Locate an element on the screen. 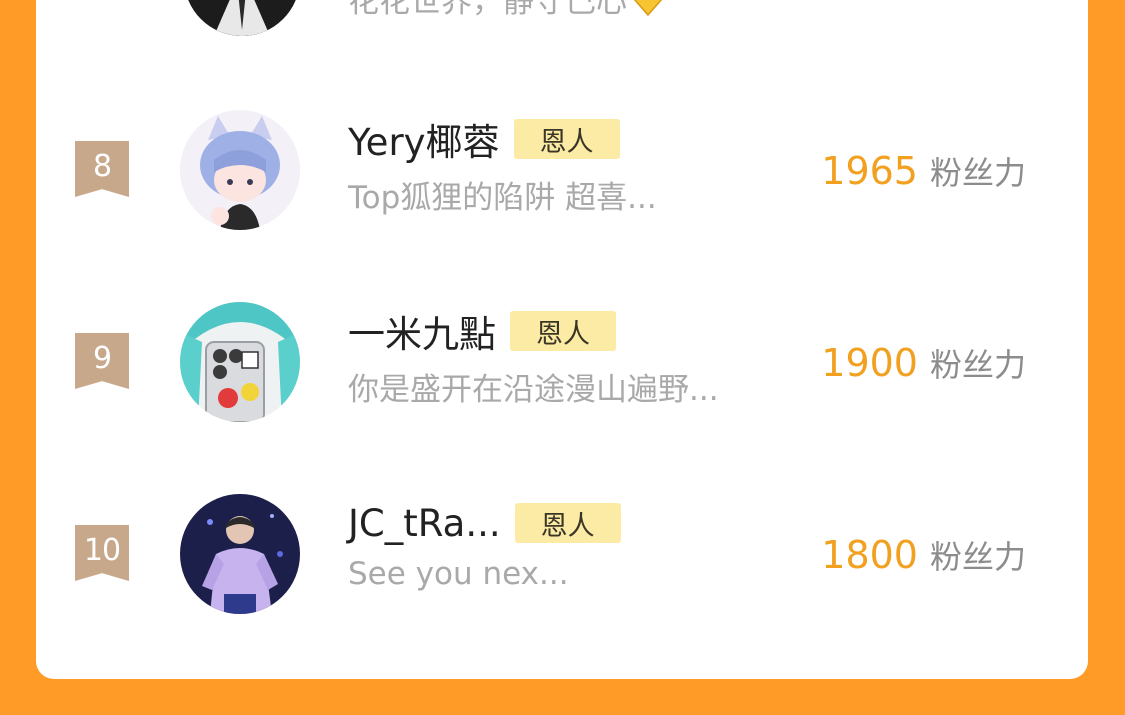  user-name-line: JC_tRa... 恩人 is located at coordinates (484, 523).